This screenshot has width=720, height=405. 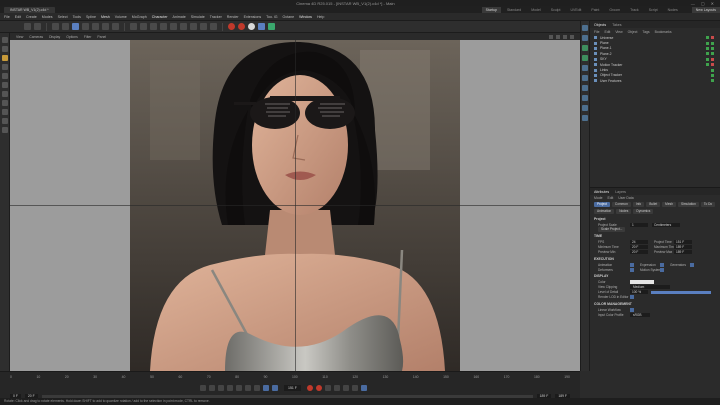 What do you see at coordinates (708, 204) in the screenshot?
I see `attr-tab-todo: To Do` at bounding box center [708, 204].